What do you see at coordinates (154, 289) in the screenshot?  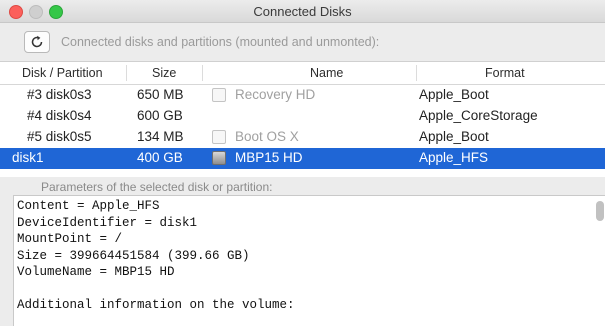 I see `parameter-line` at bounding box center [154, 289].